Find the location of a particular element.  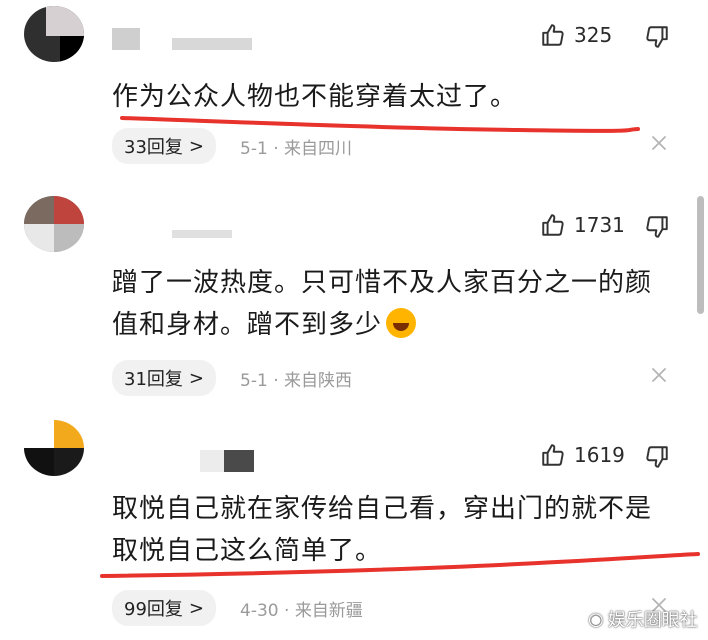

meta-info: 5-1 · 来自陕西 is located at coordinates (296, 378).